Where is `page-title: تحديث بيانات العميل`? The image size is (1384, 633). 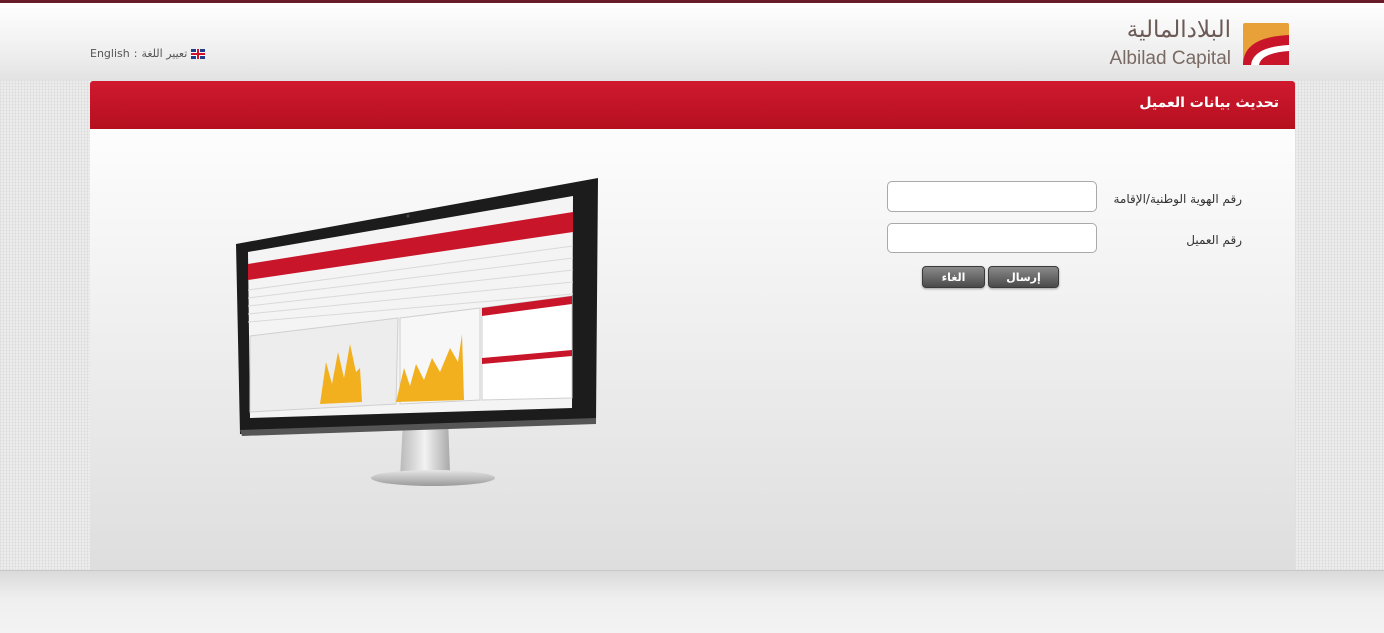 page-title: تحديث بيانات العميل is located at coordinates (1209, 103).